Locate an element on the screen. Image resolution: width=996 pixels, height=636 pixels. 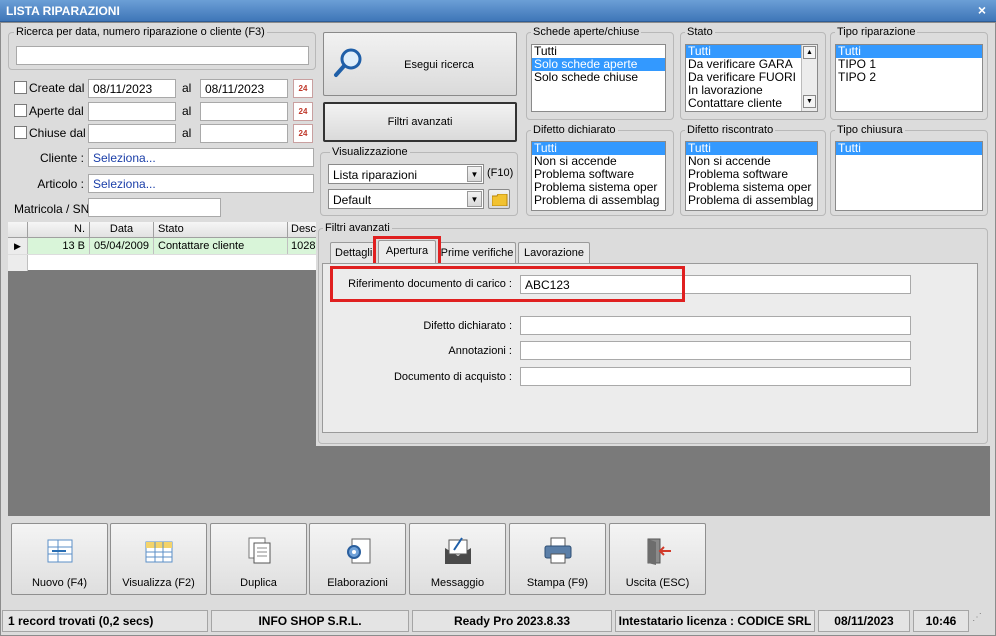
search-input is located at coordinates (162, 55).